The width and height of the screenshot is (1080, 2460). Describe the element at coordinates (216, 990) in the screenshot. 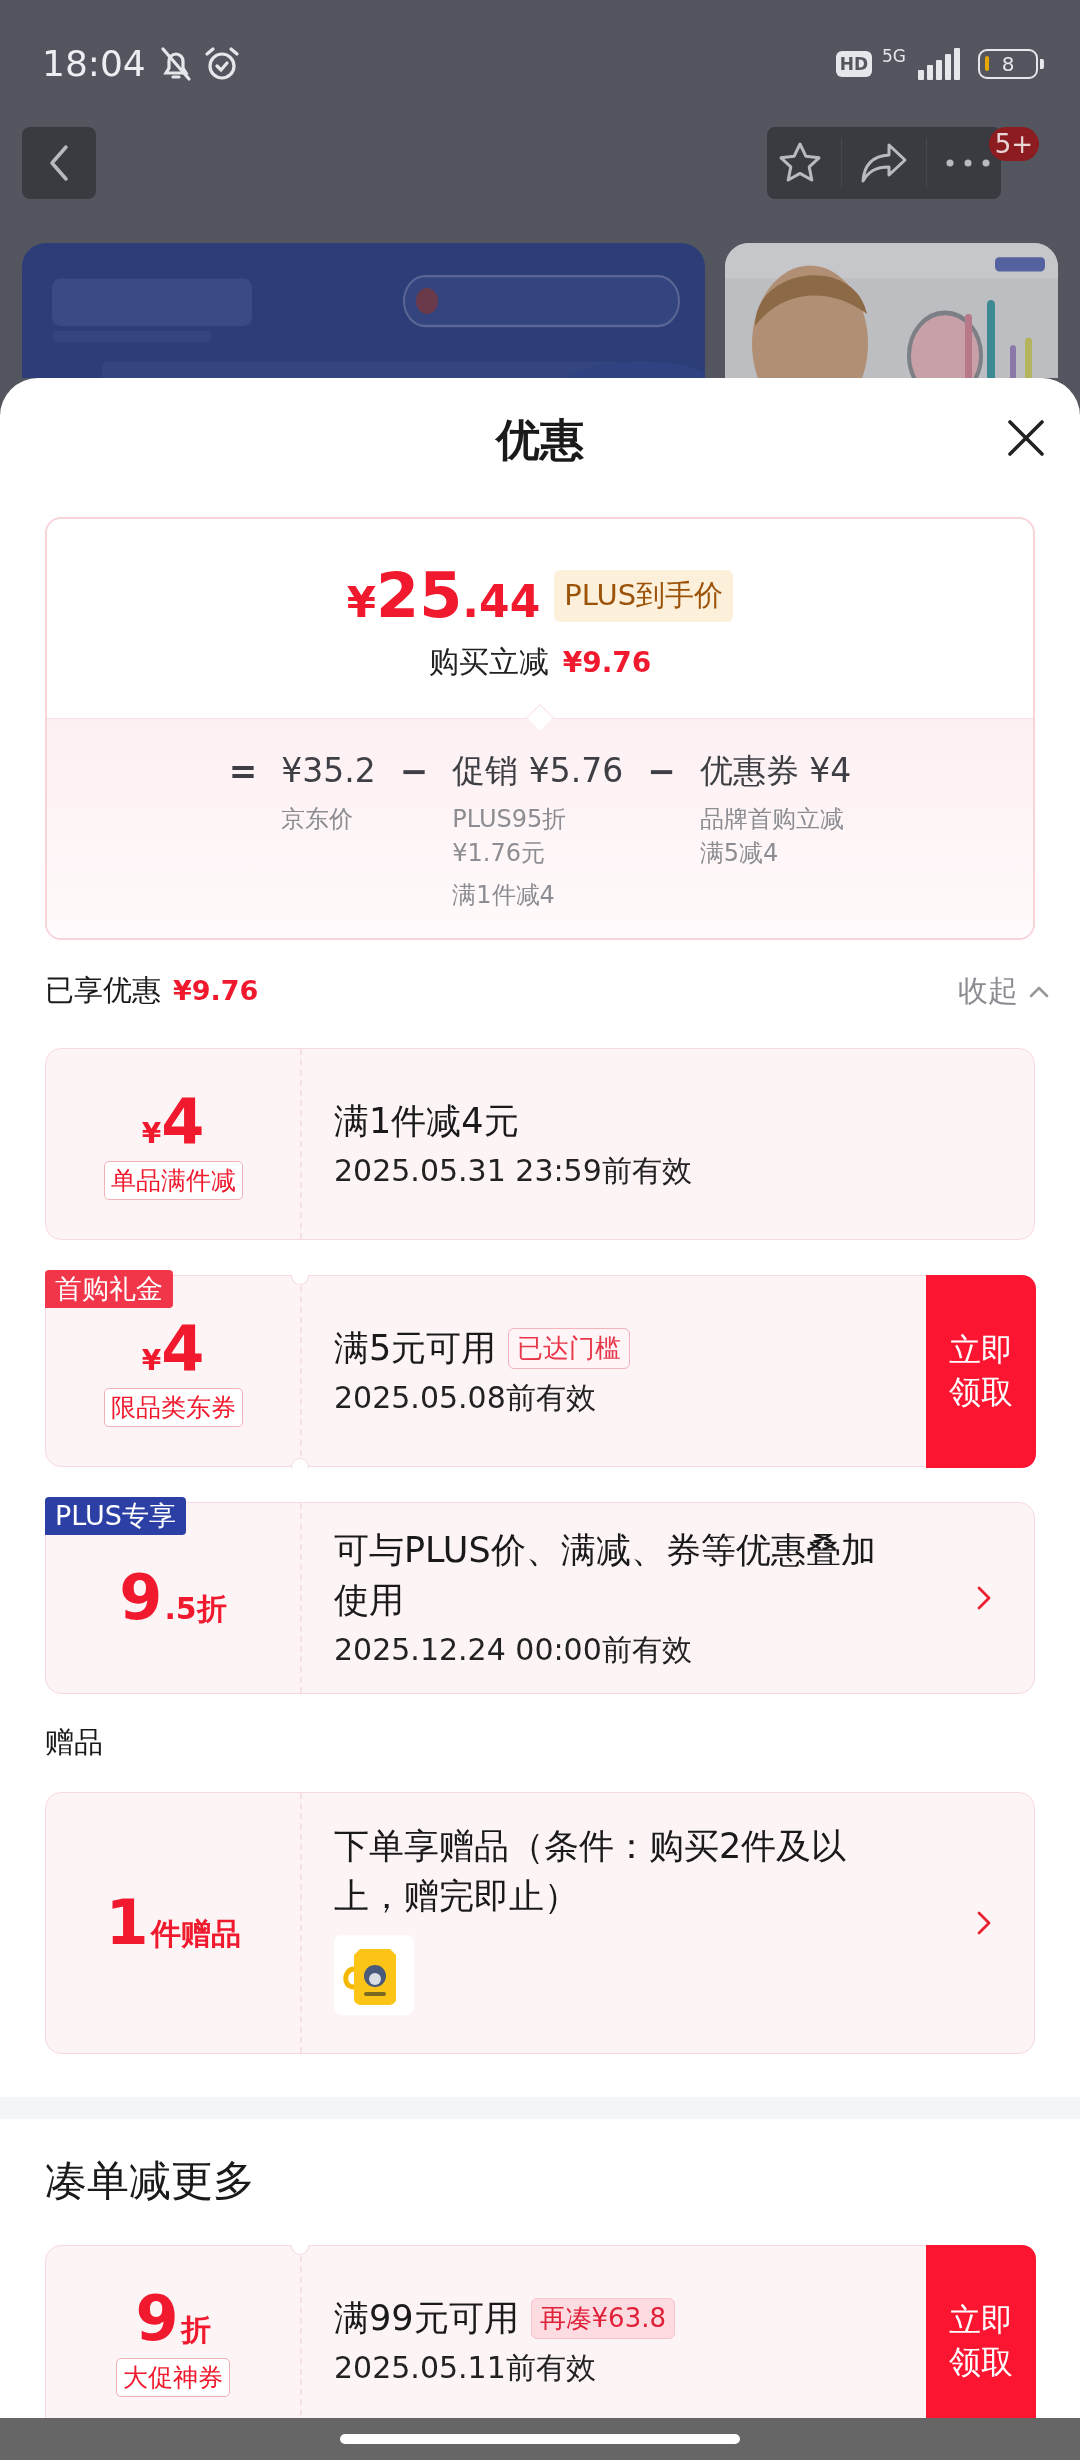

I see `summary-amount: ¥9.76` at that location.